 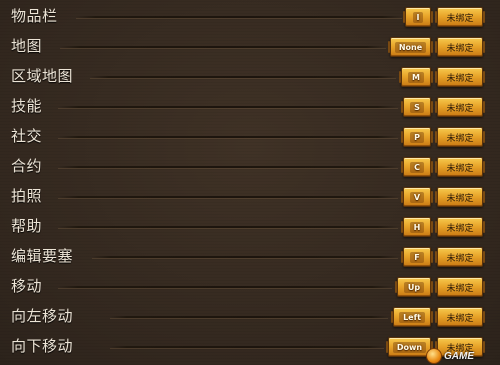 I want to click on primary-key-button: F, so click(x=417, y=257).